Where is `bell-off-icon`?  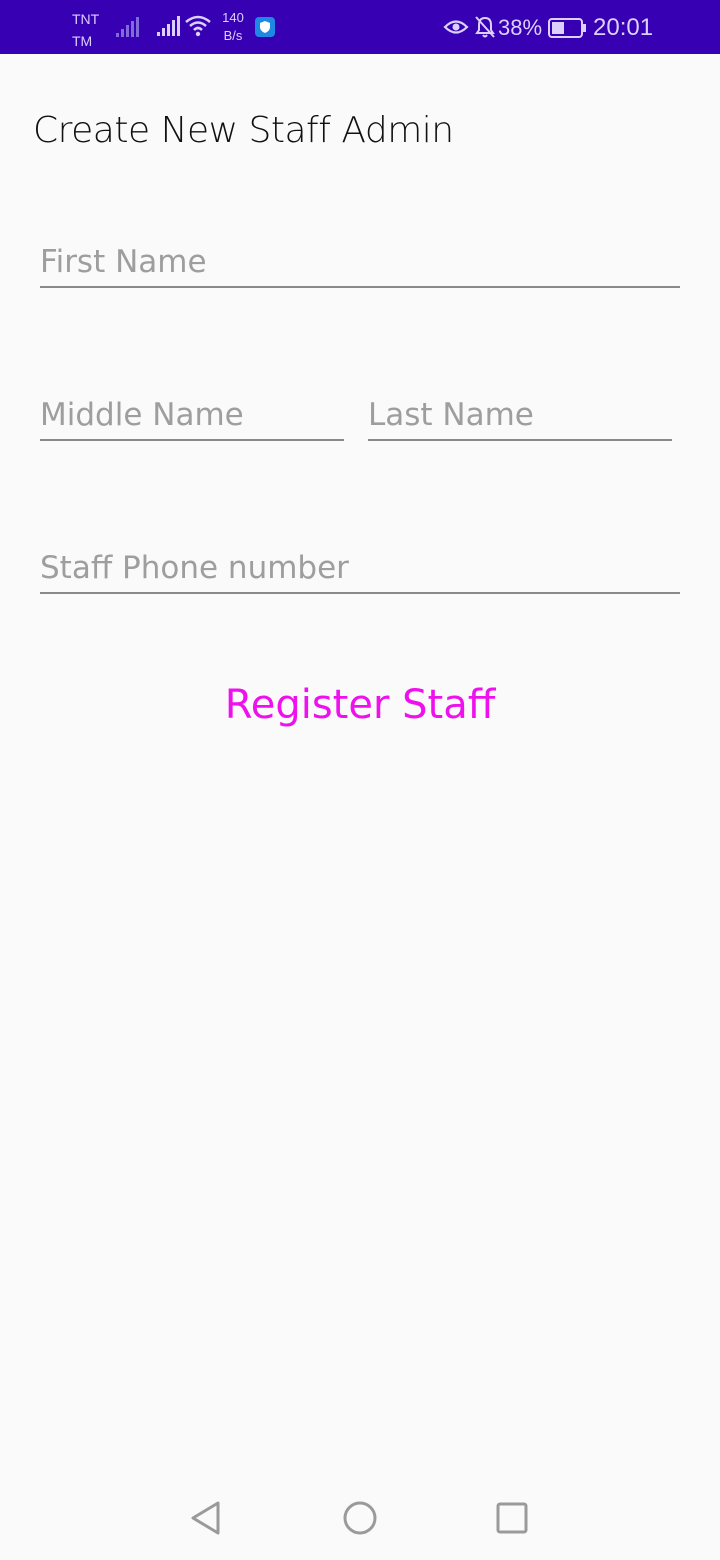
bell-off-icon is located at coordinates (485, 29).